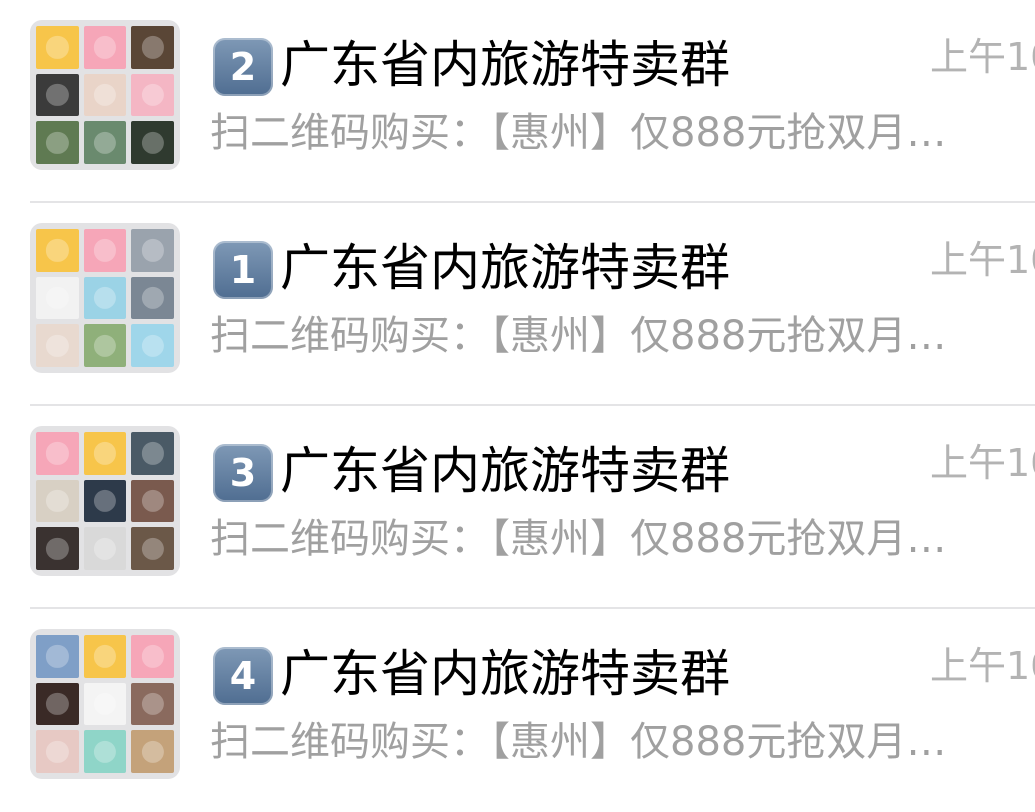 This screenshot has width=1035, height=812. Describe the element at coordinates (243, 270) in the screenshot. I see `number-badge-icon: 1` at that location.